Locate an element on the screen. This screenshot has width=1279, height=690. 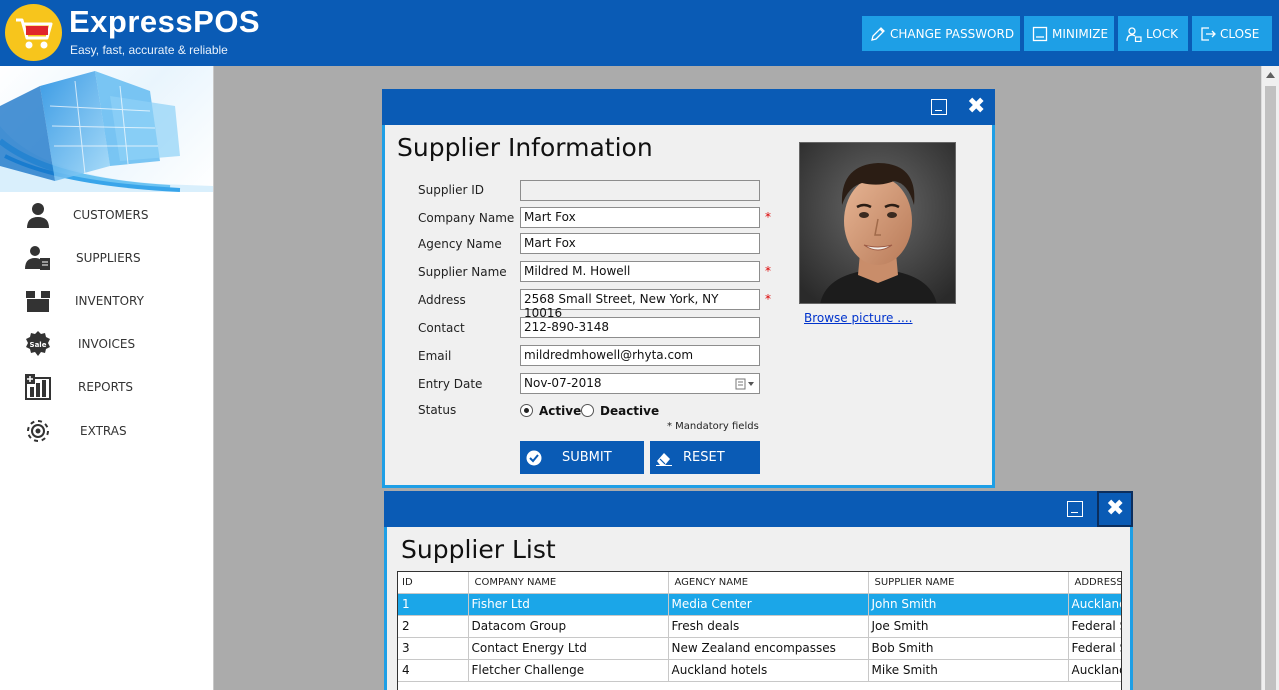
user-lock-icon is located at coordinates (1134, 34).